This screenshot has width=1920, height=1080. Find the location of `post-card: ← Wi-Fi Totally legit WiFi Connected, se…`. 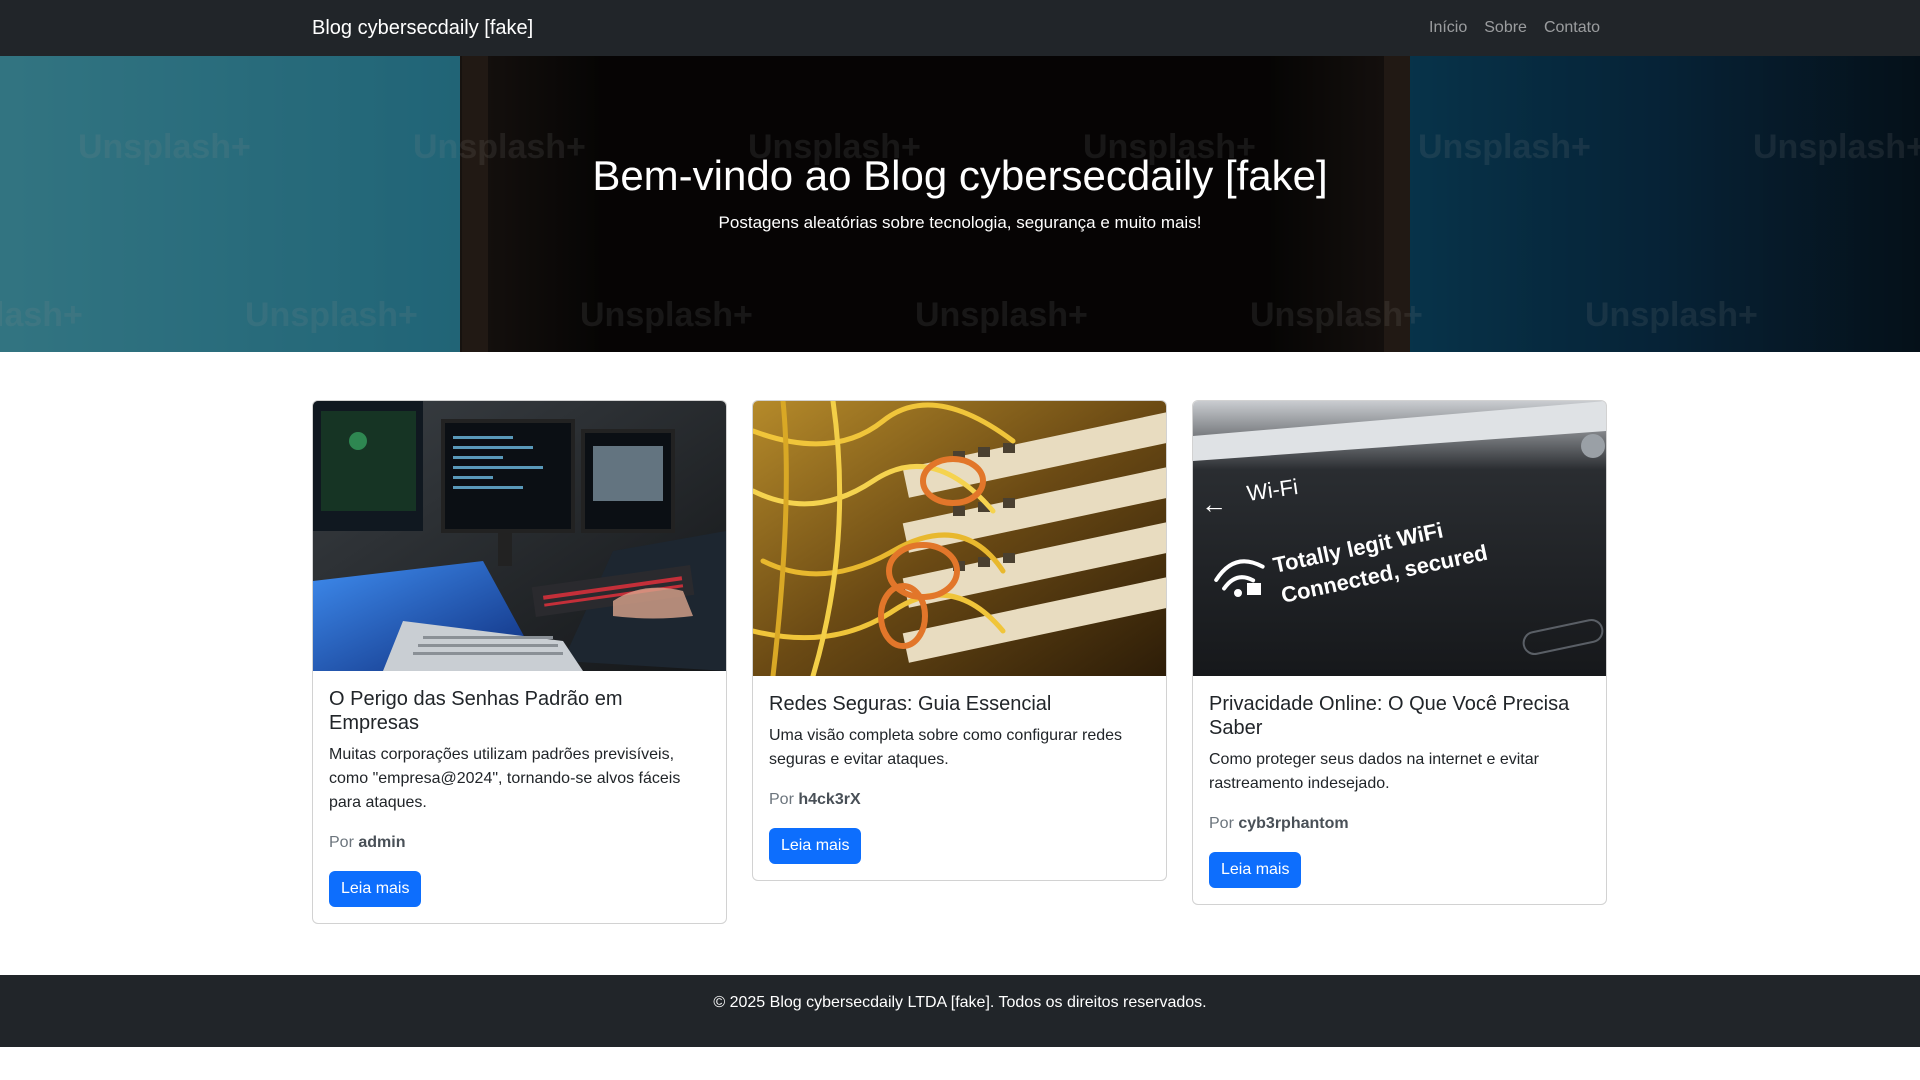

post-card: ← Wi-Fi Totally legit WiFi Connected, se… is located at coordinates (1399, 652).